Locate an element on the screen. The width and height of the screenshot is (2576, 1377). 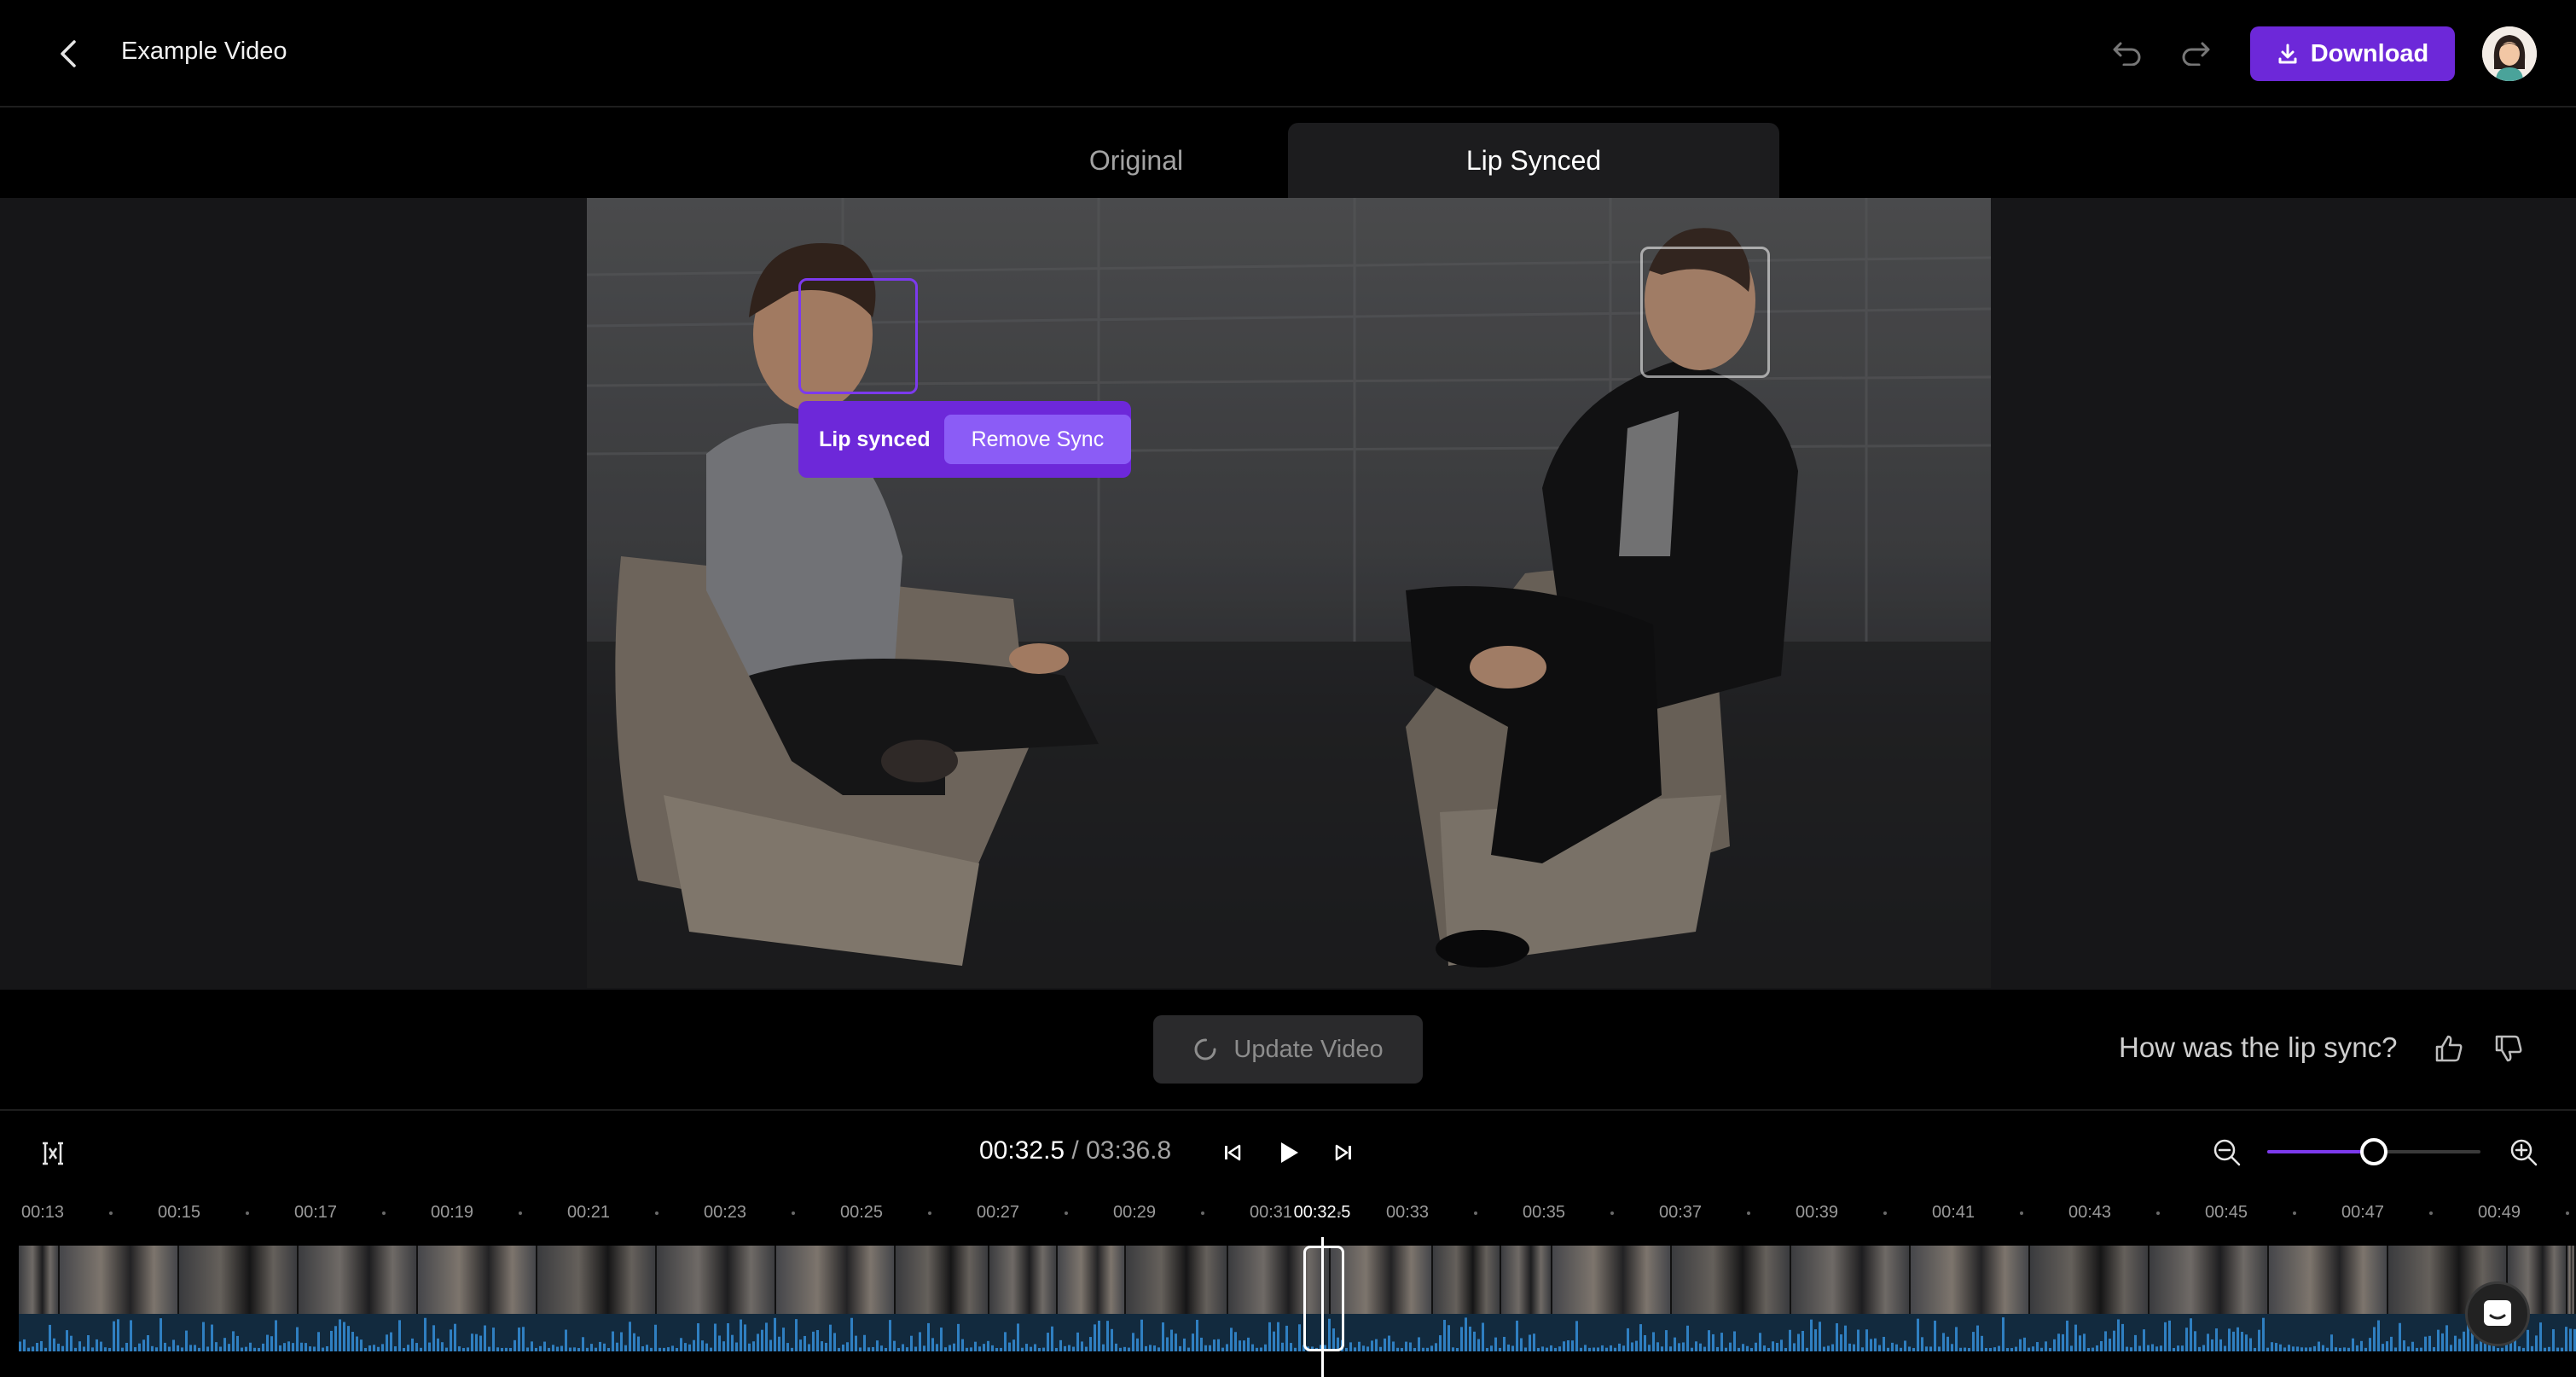
avatar is located at coordinates (2509, 53).